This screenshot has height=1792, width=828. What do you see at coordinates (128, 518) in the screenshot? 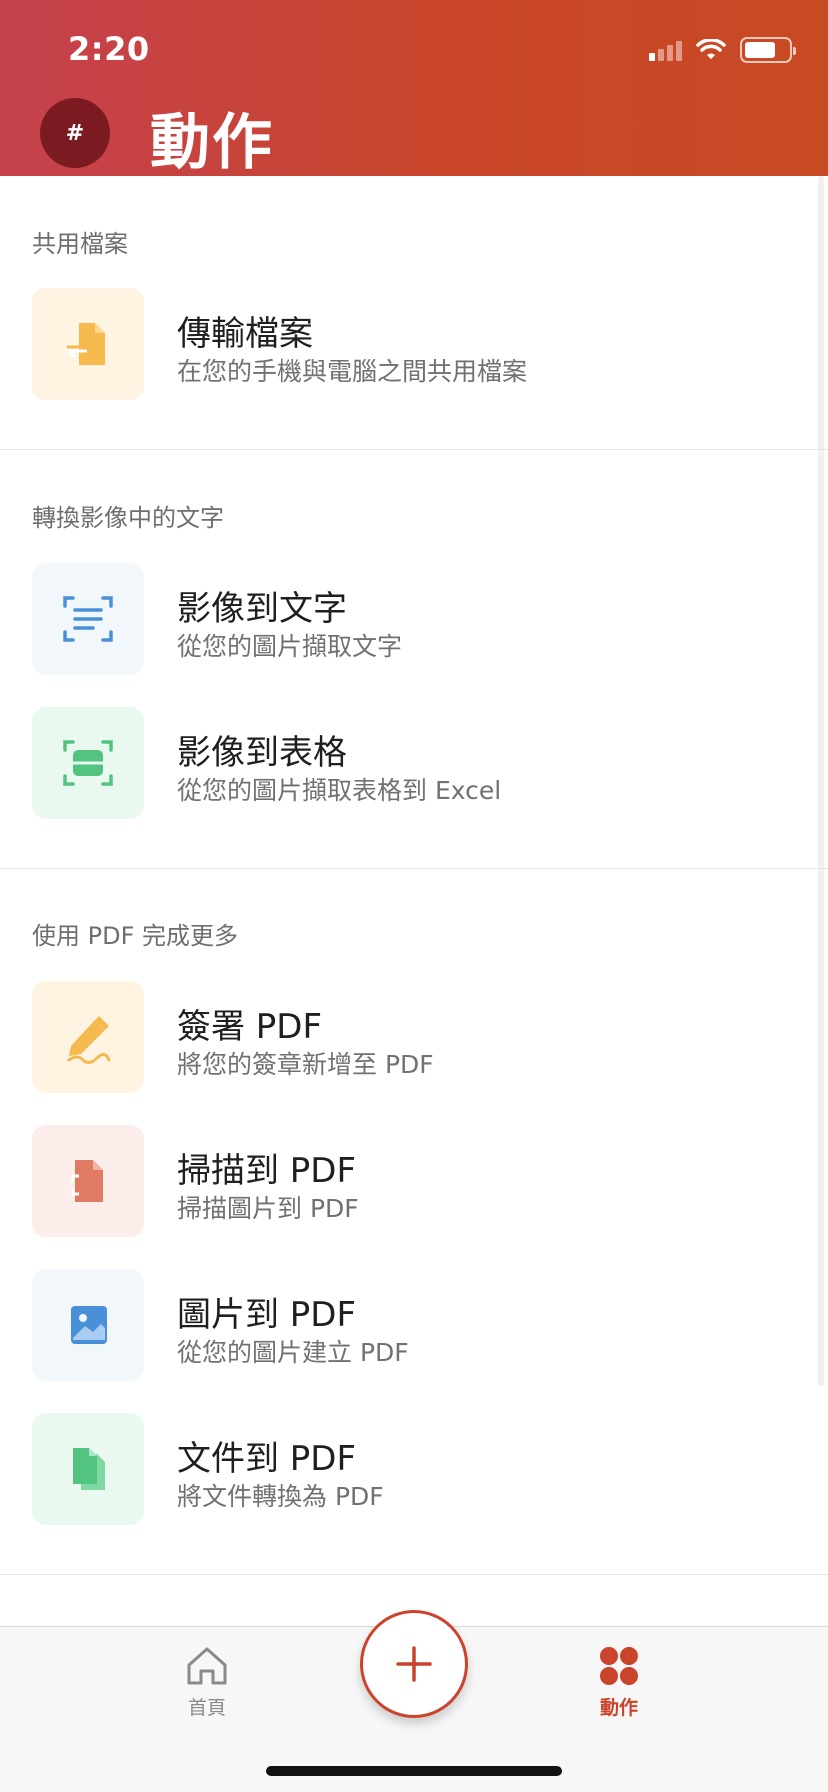
I see `section-title-image-text: 轉換影像中的文字` at bounding box center [128, 518].